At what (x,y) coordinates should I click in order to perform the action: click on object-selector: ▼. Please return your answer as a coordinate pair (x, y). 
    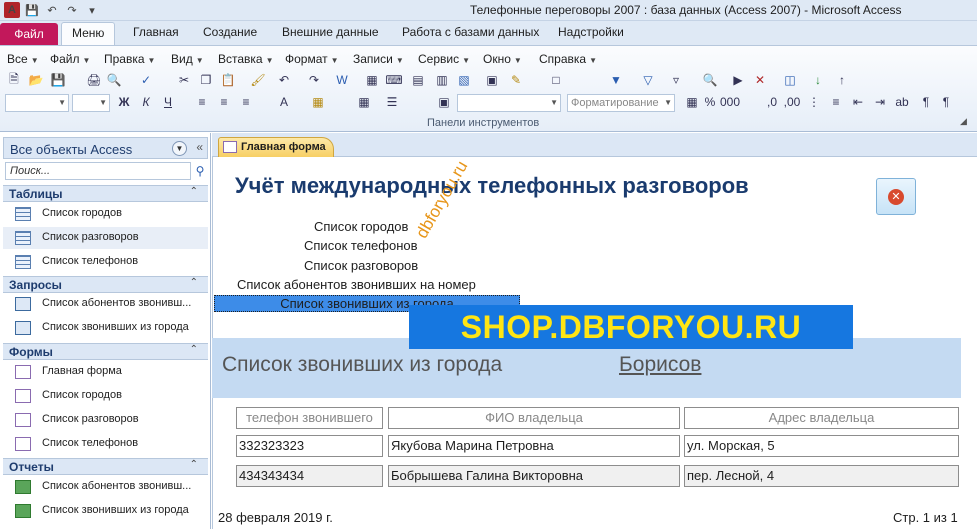
    Looking at the image, I should click on (37, 103).